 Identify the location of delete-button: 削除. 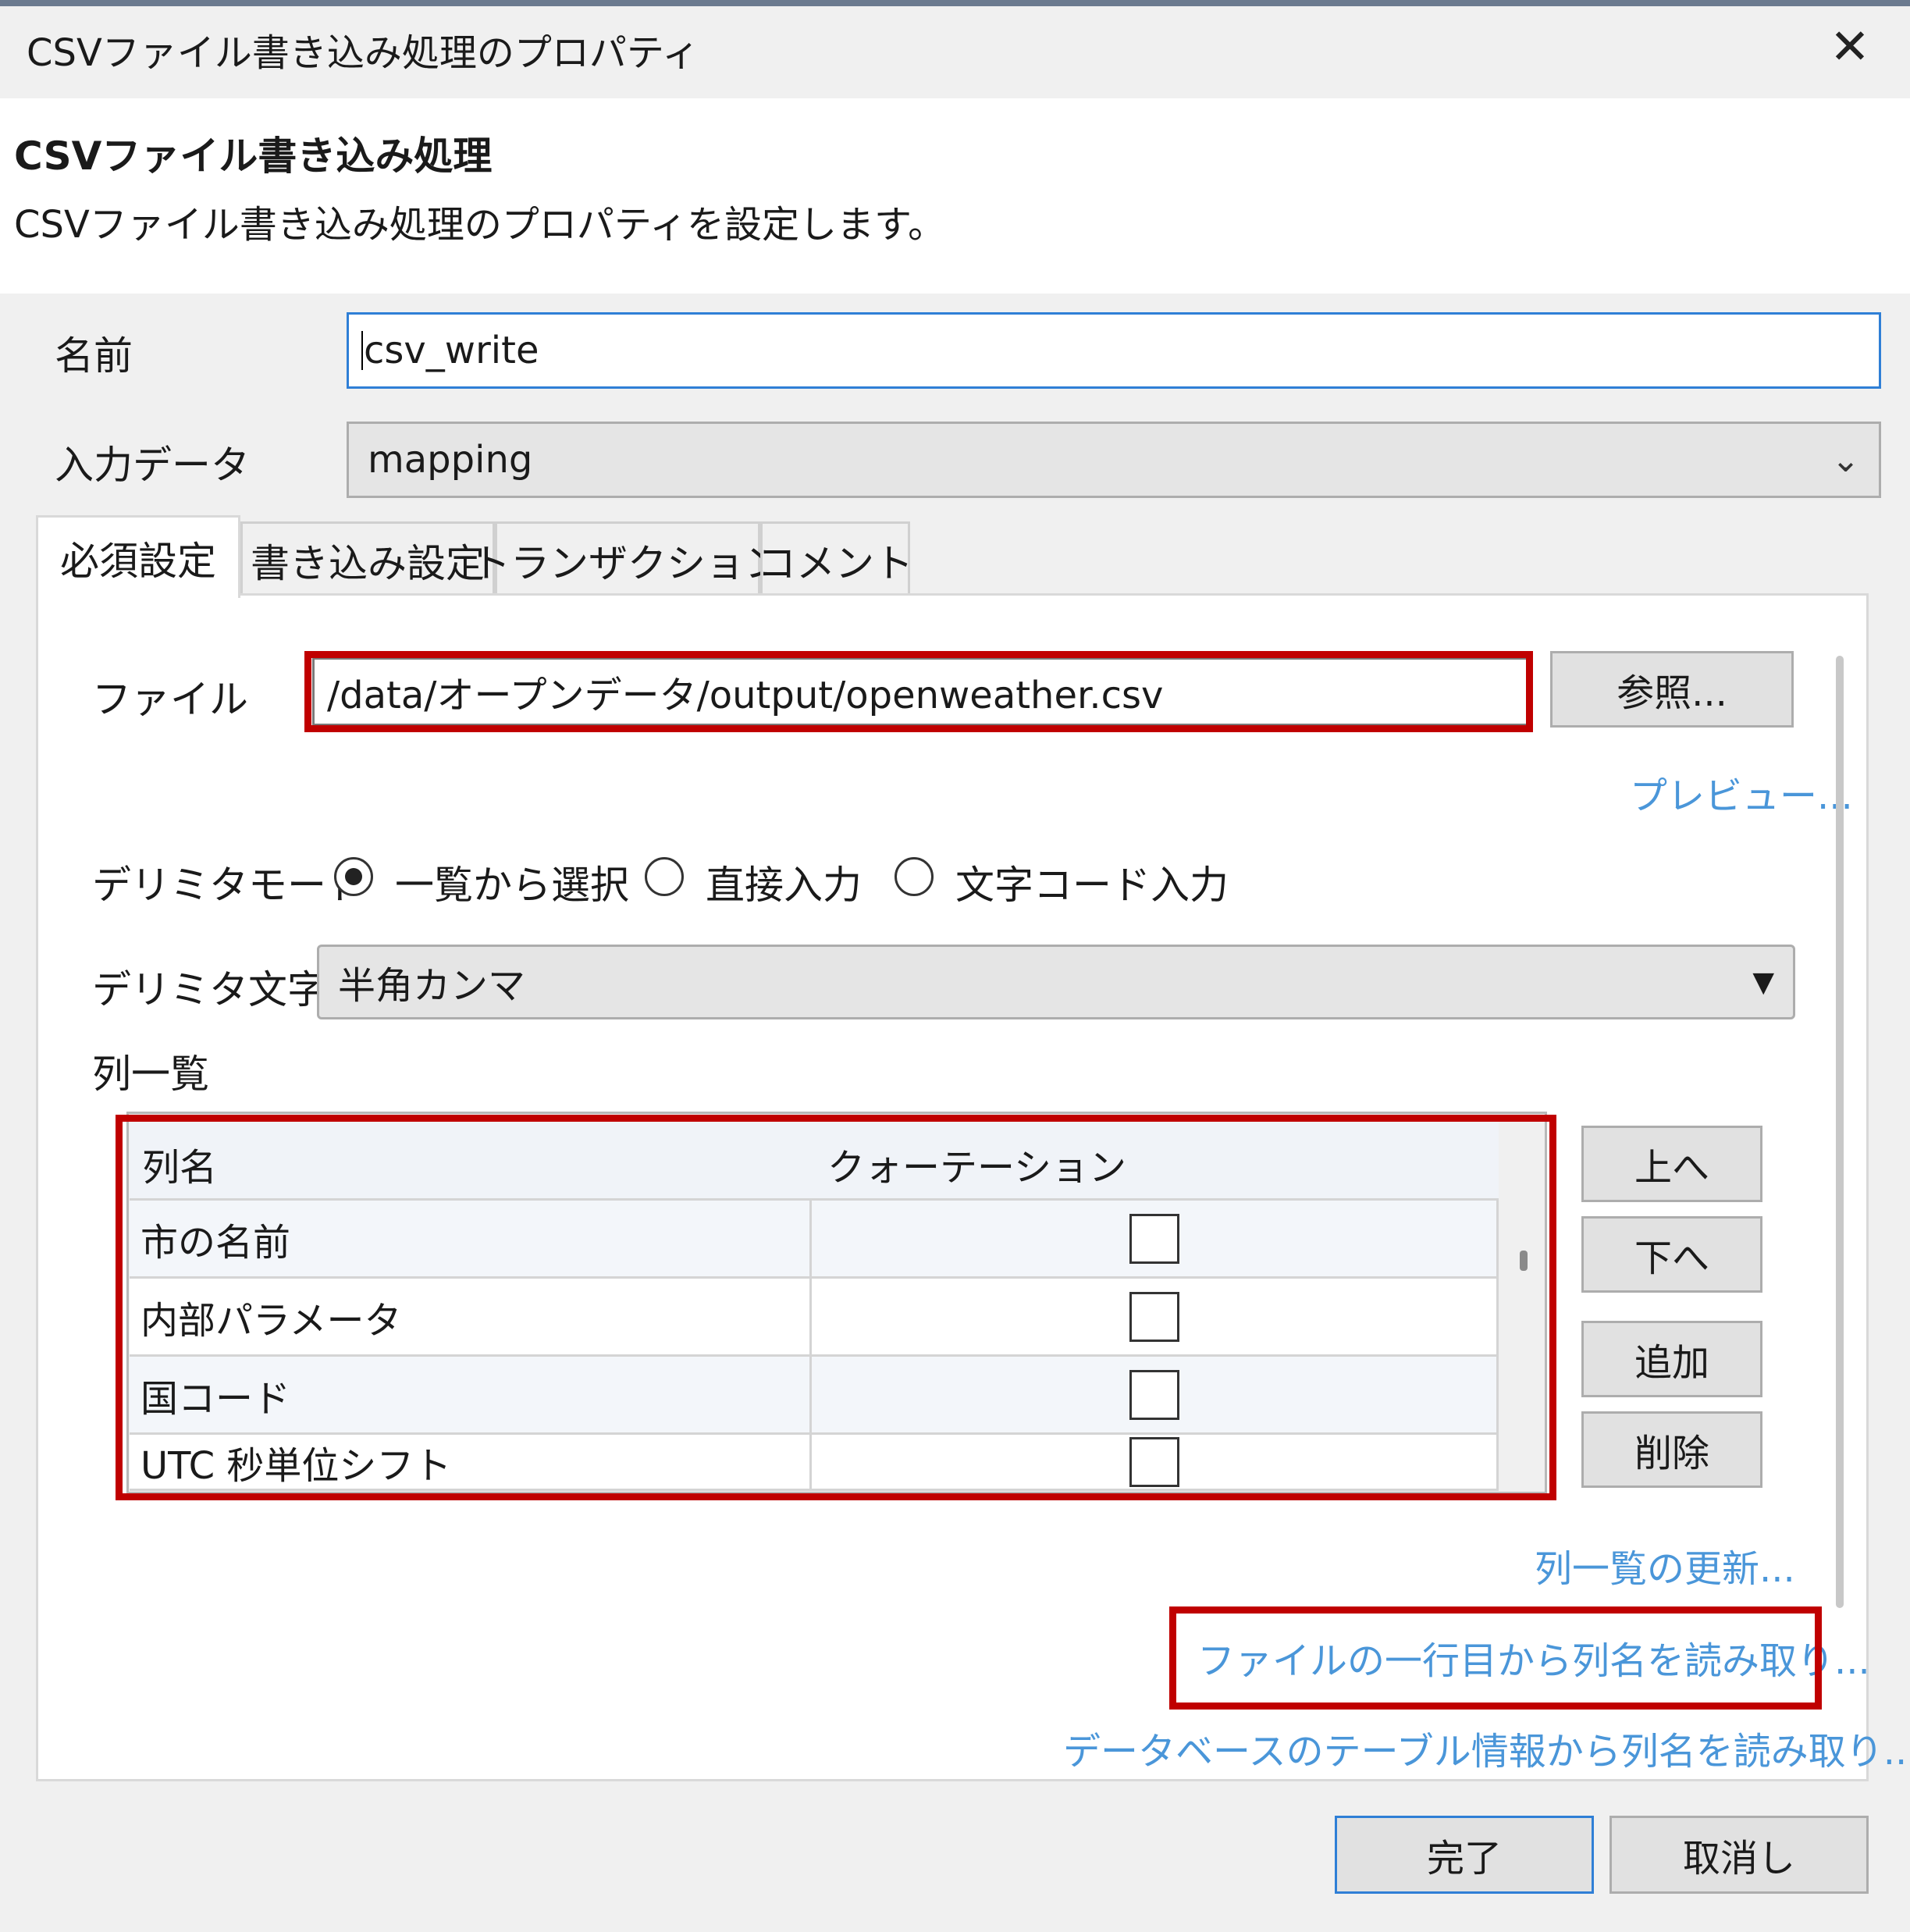
(1671, 1449).